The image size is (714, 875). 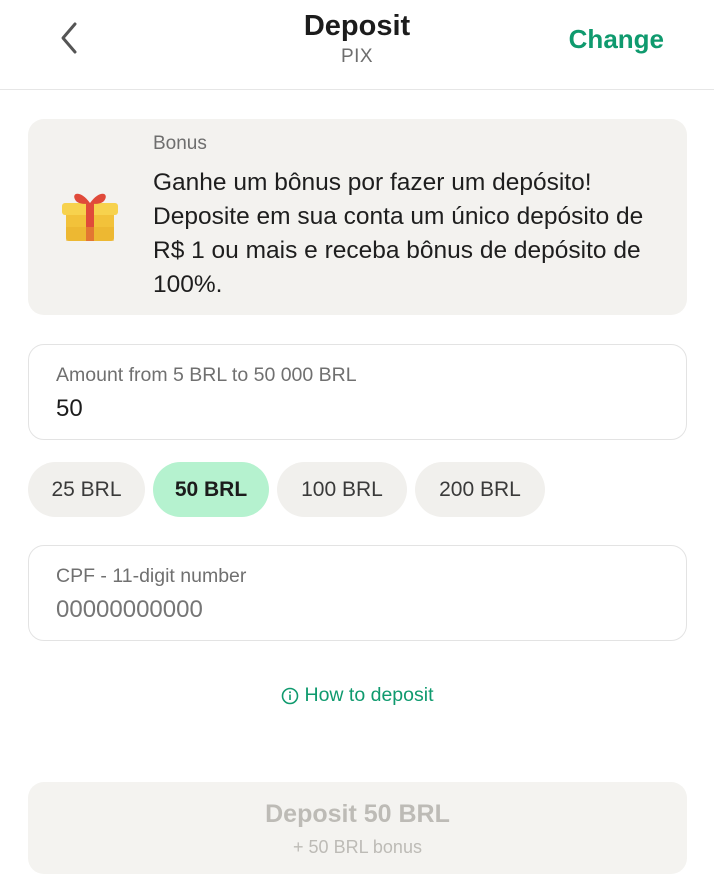 What do you see at coordinates (180, 143) in the screenshot?
I see `bonus-label: Bonus` at bounding box center [180, 143].